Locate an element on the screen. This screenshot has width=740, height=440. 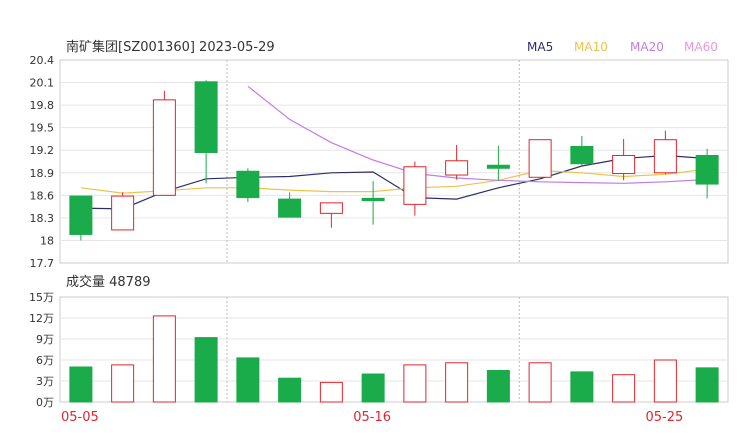
price-tick-label: 18 is located at coordinates (47, 240).